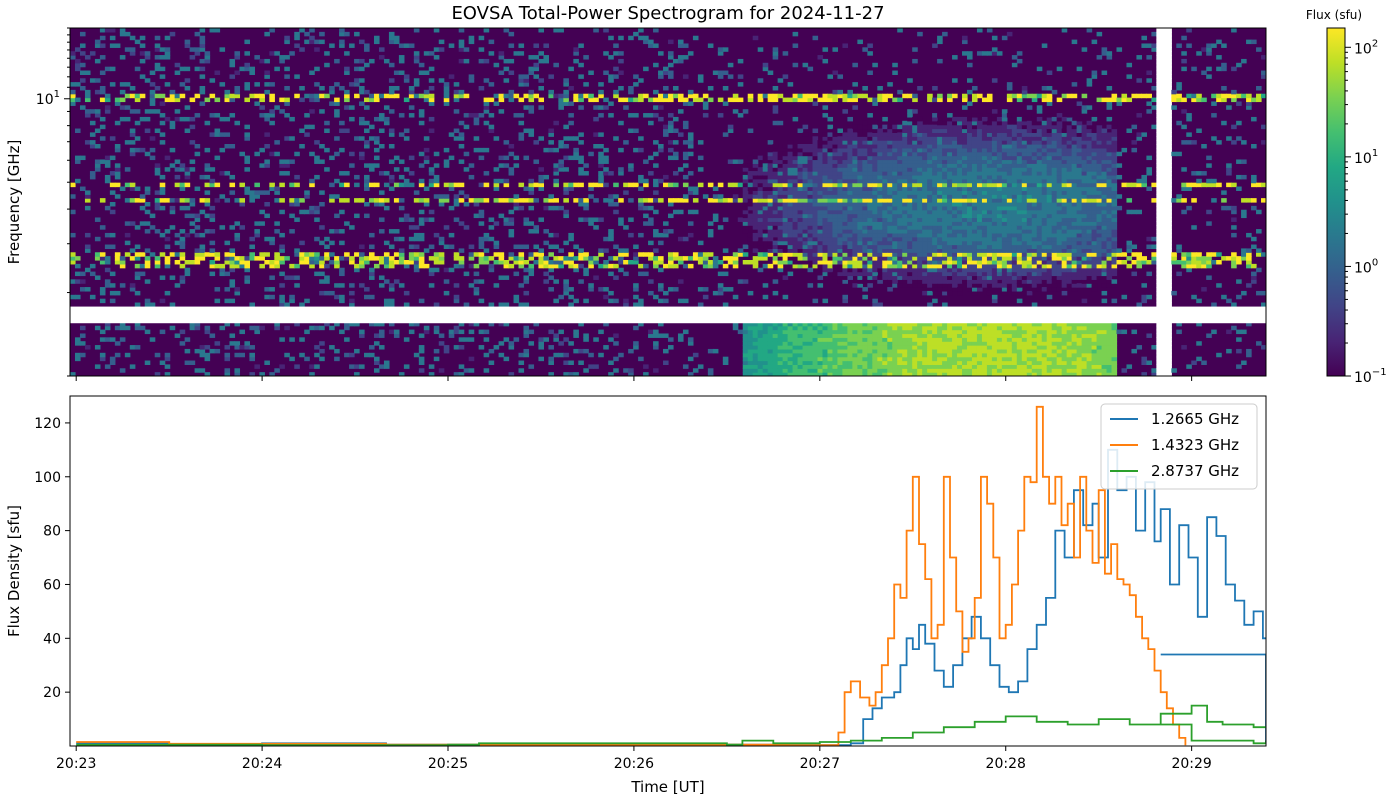  What do you see at coordinates (1336, 202) in the screenshot?
I see `colorbar` at bounding box center [1336, 202].